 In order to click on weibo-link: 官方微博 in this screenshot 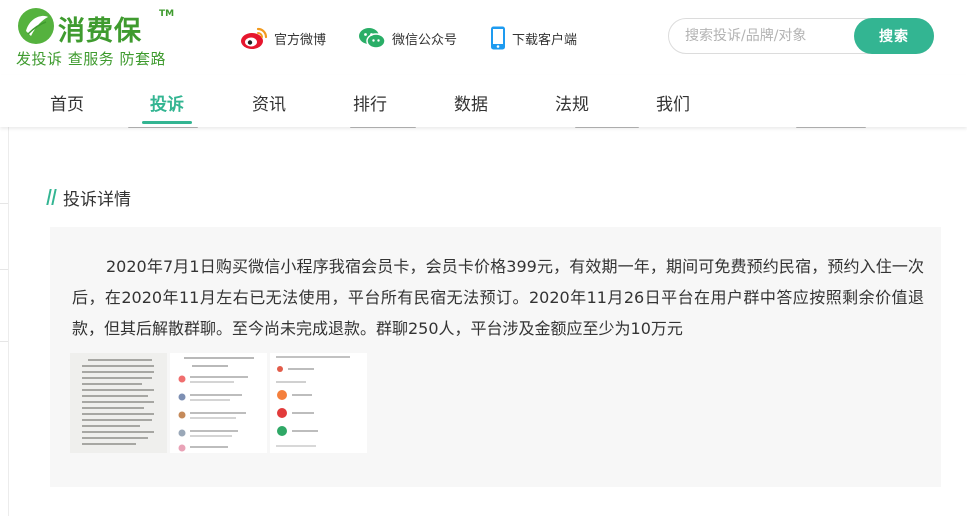, I will do `click(283, 38)`.